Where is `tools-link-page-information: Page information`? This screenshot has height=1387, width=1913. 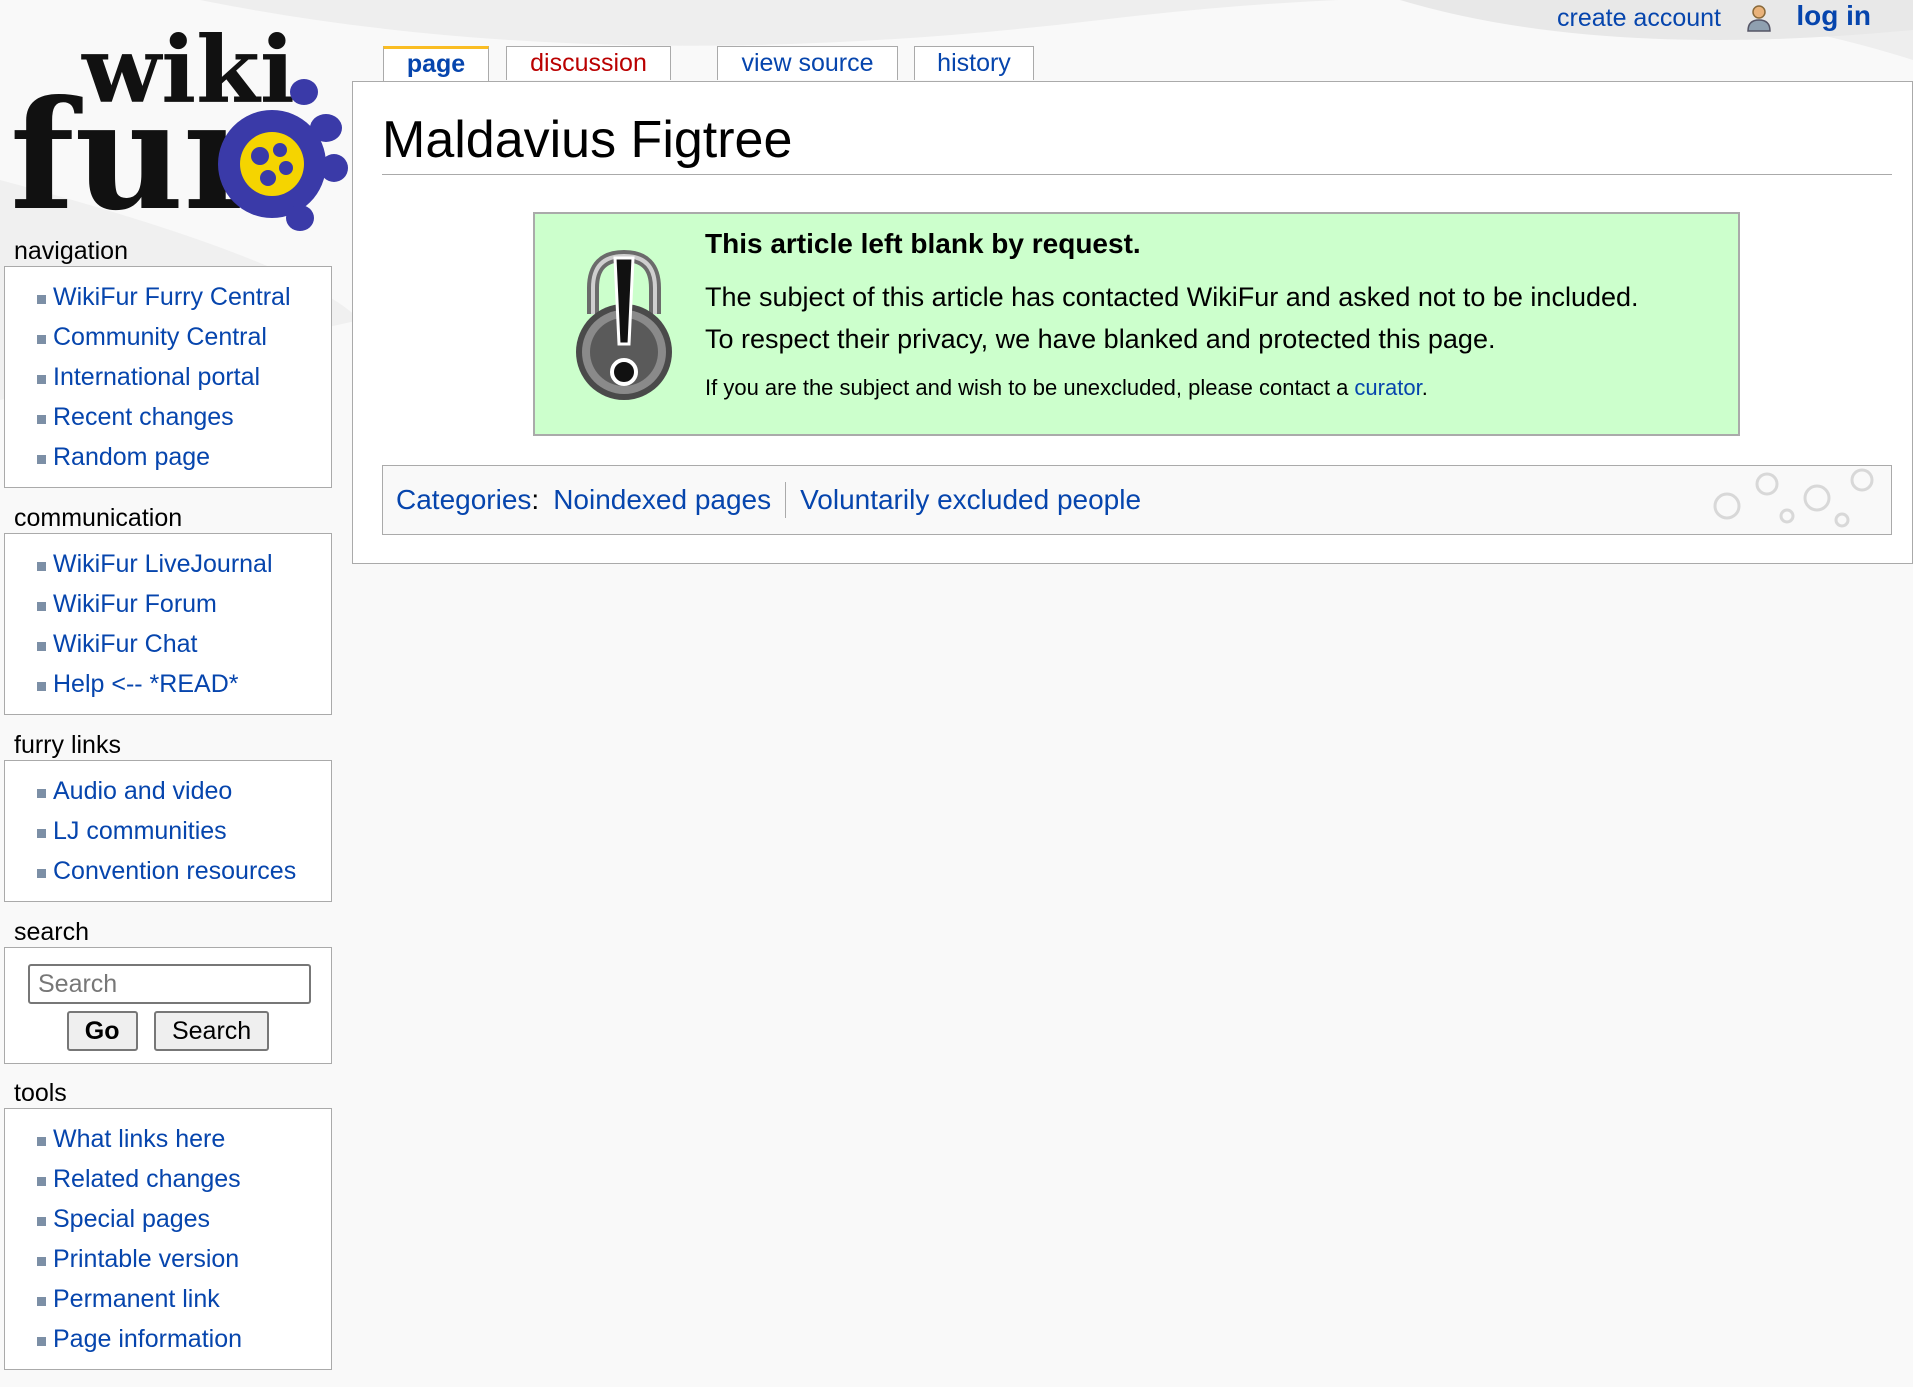
tools-link-page-information: Page information is located at coordinates (147, 1339).